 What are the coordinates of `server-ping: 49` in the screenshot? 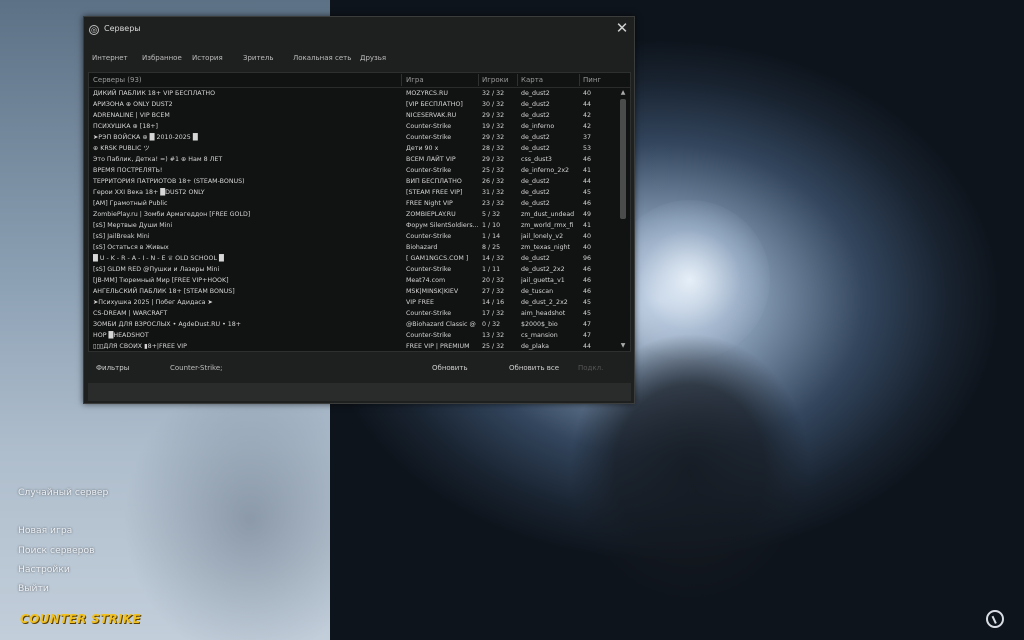 It's located at (587, 214).